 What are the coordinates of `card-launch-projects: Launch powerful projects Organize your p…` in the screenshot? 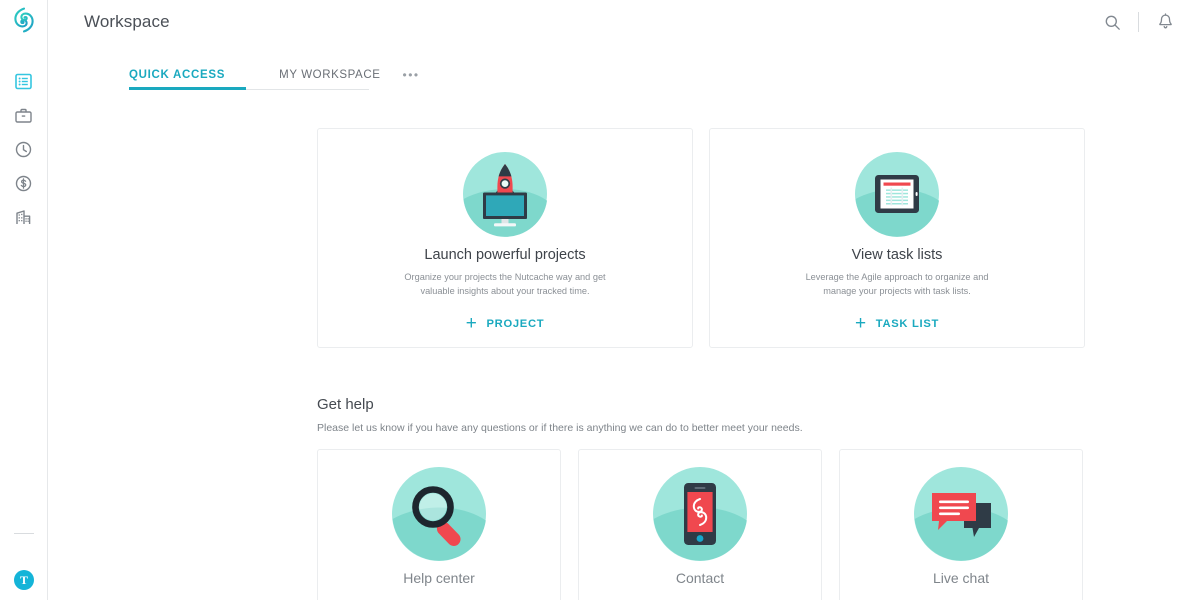 It's located at (505, 238).